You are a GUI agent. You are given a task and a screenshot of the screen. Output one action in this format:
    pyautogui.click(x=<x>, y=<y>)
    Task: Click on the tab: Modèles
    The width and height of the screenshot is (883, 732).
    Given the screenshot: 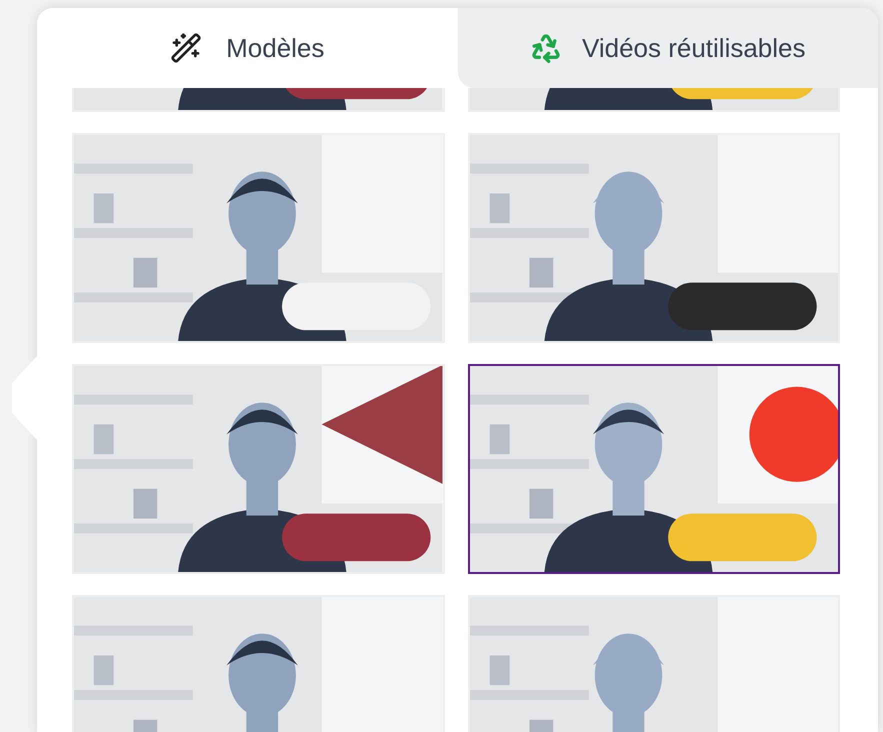 What is the action you would take?
    pyautogui.click(x=247, y=48)
    